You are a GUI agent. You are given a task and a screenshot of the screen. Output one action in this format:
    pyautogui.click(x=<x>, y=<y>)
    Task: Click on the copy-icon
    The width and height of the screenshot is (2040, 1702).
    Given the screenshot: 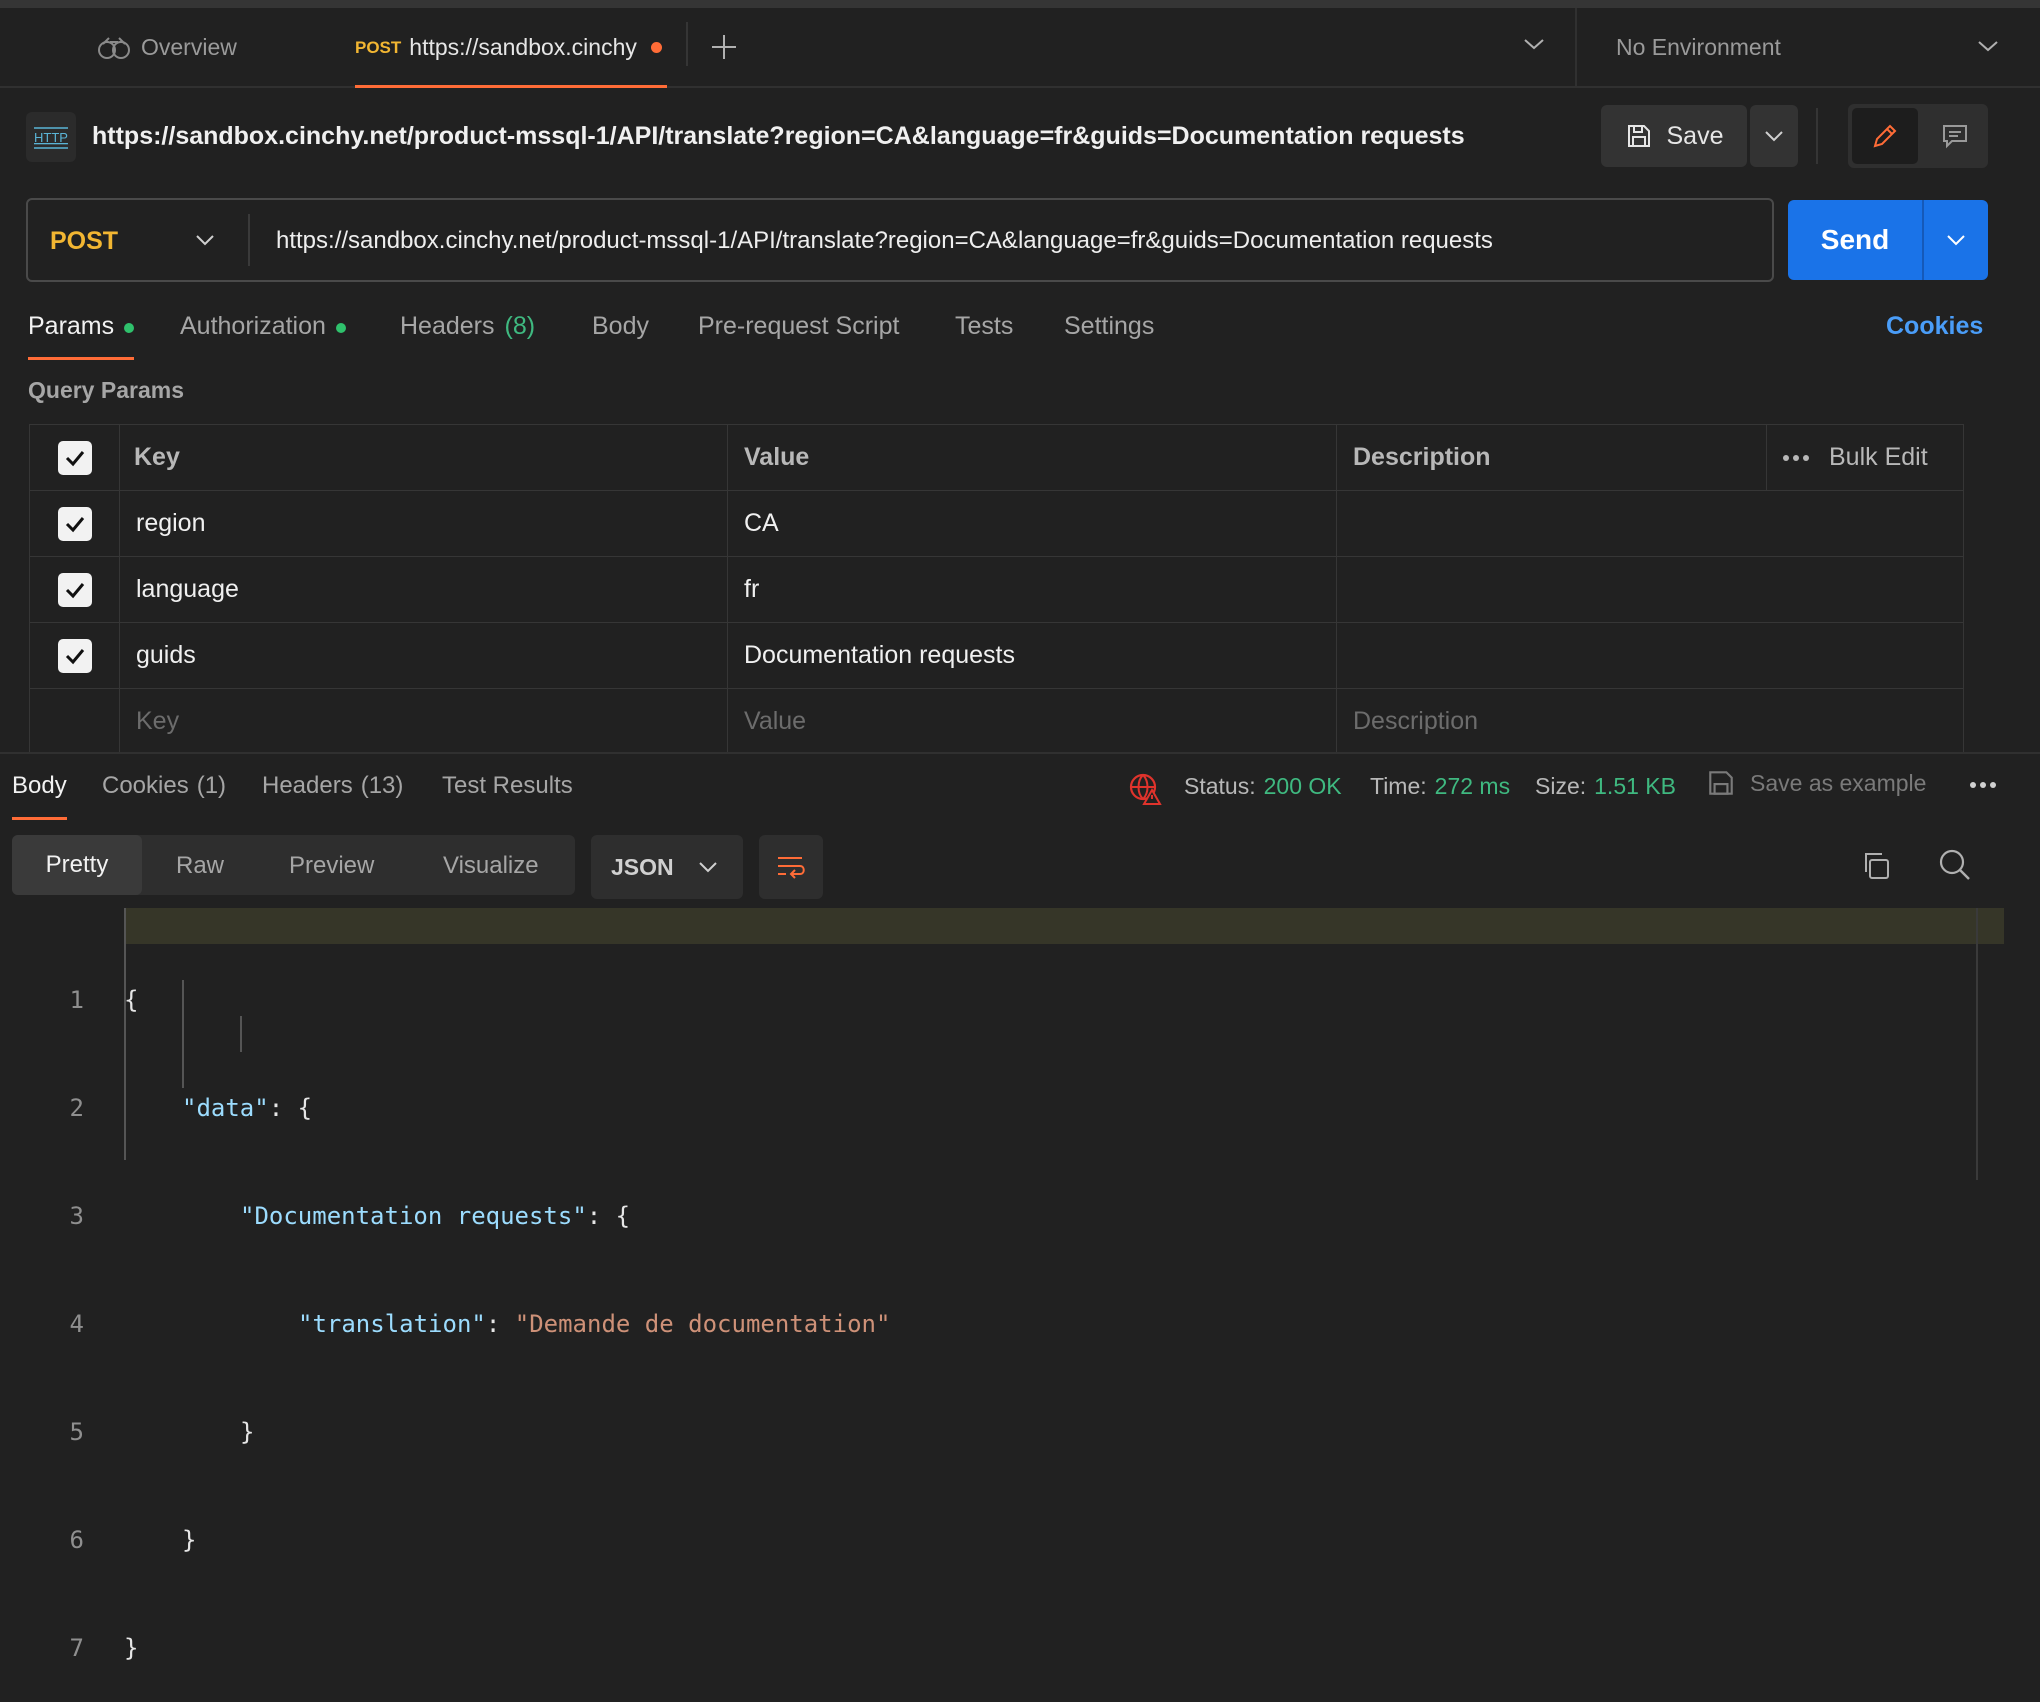 What is the action you would take?
    pyautogui.click(x=1876, y=866)
    